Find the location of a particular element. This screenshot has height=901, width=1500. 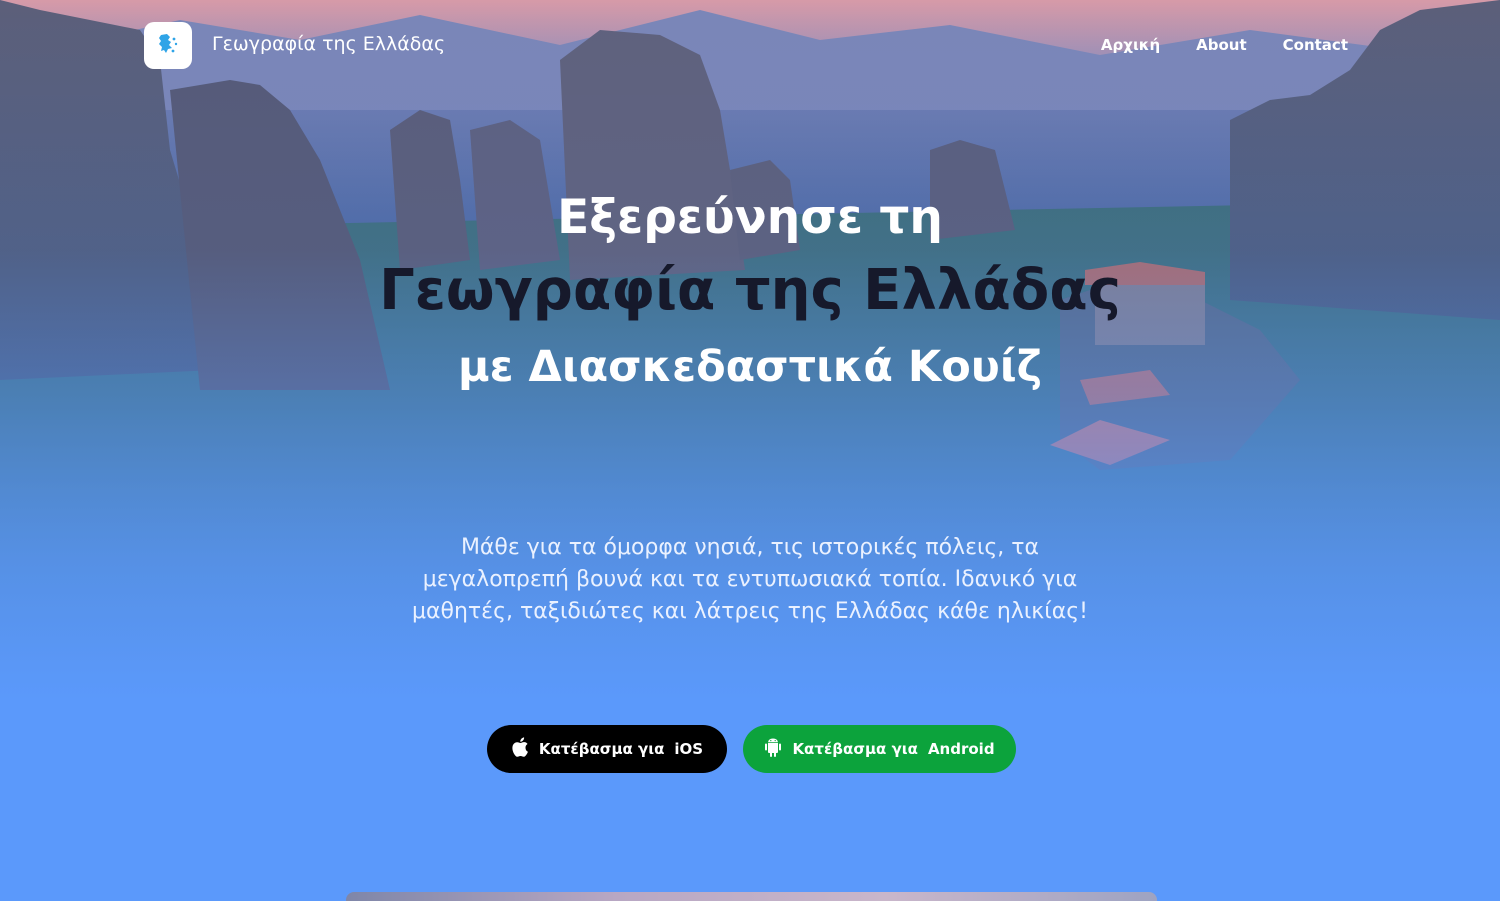

apple-icon is located at coordinates (520, 749).